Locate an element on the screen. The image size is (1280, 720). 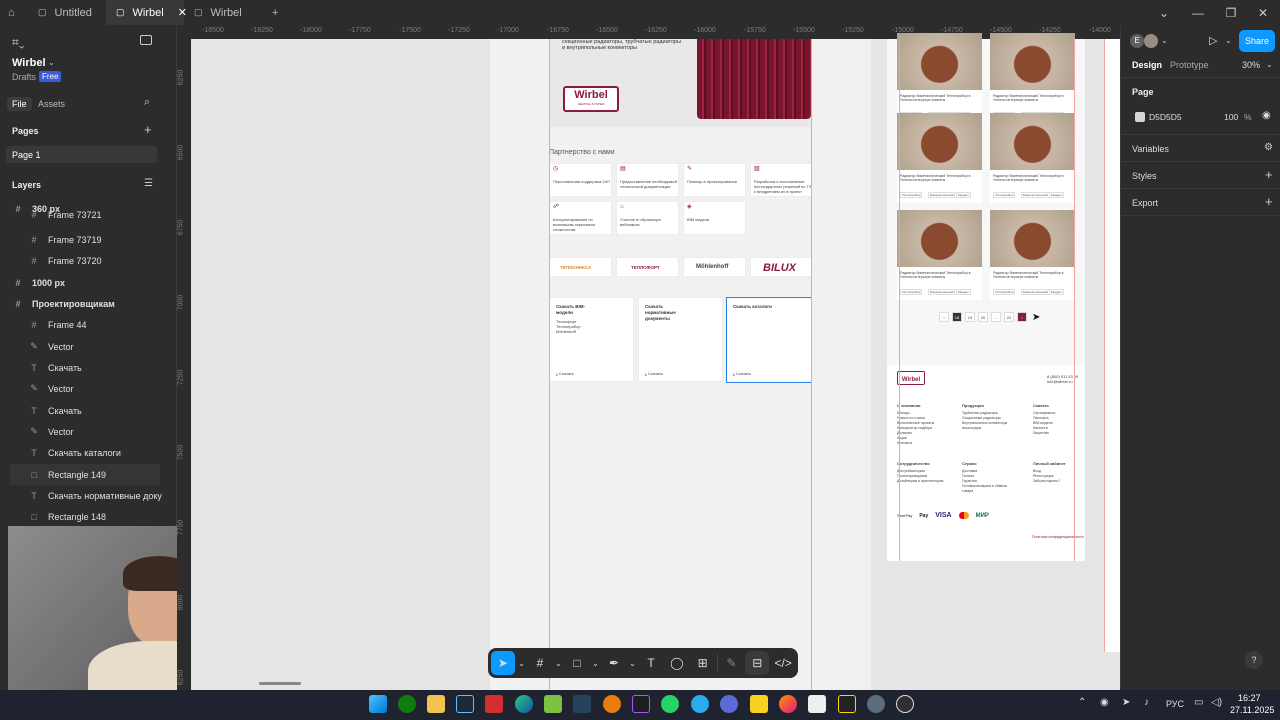
present-button: ▷ is located at coordinates (1213, 40).